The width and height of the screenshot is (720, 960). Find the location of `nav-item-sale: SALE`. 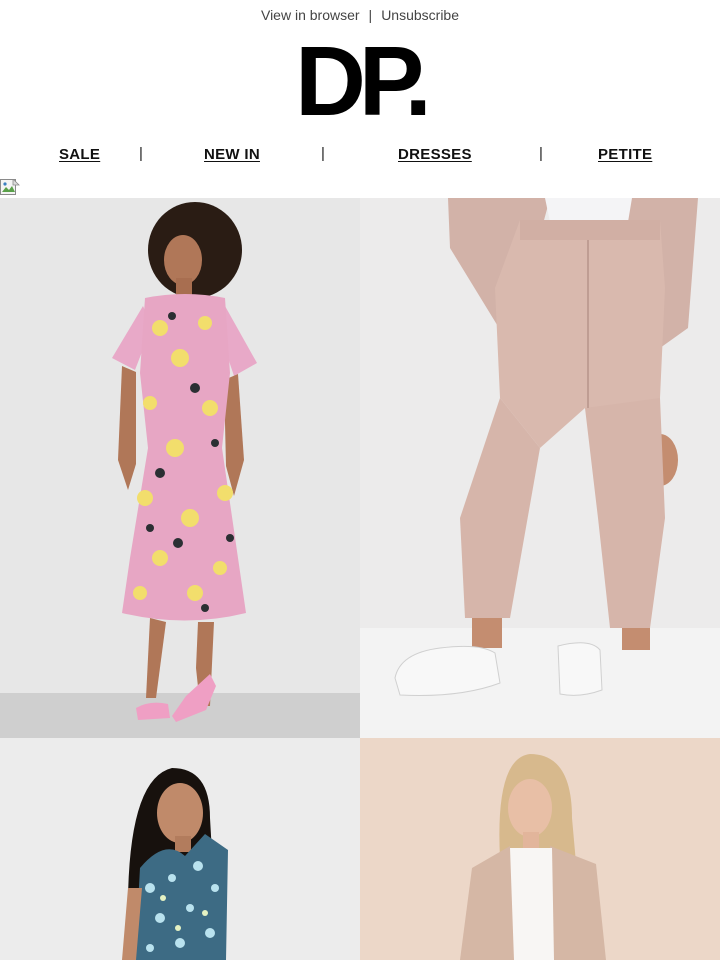

nav-item-sale: SALE is located at coordinates (79, 154).